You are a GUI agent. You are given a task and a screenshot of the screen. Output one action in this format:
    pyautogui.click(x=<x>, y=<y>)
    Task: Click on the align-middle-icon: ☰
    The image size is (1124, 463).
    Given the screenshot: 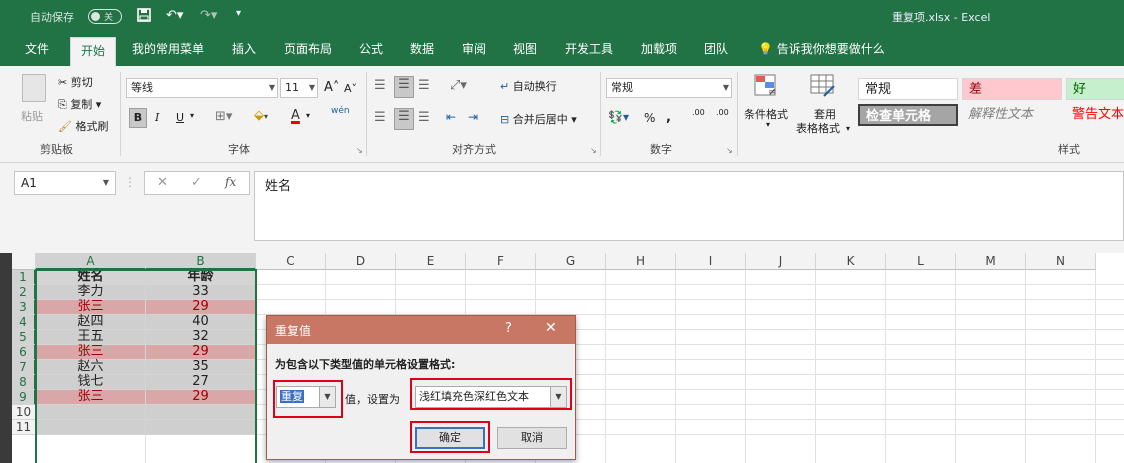 What is the action you would take?
    pyautogui.click(x=404, y=87)
    